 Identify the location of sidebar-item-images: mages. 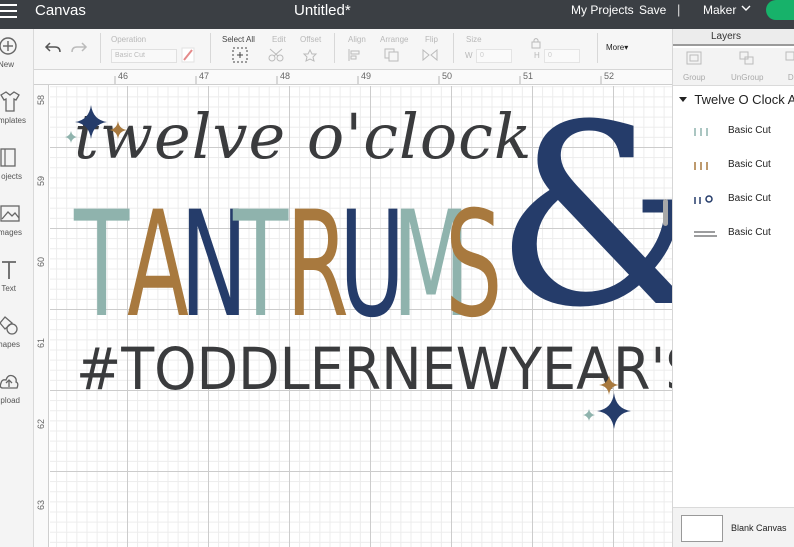
(17, 228).